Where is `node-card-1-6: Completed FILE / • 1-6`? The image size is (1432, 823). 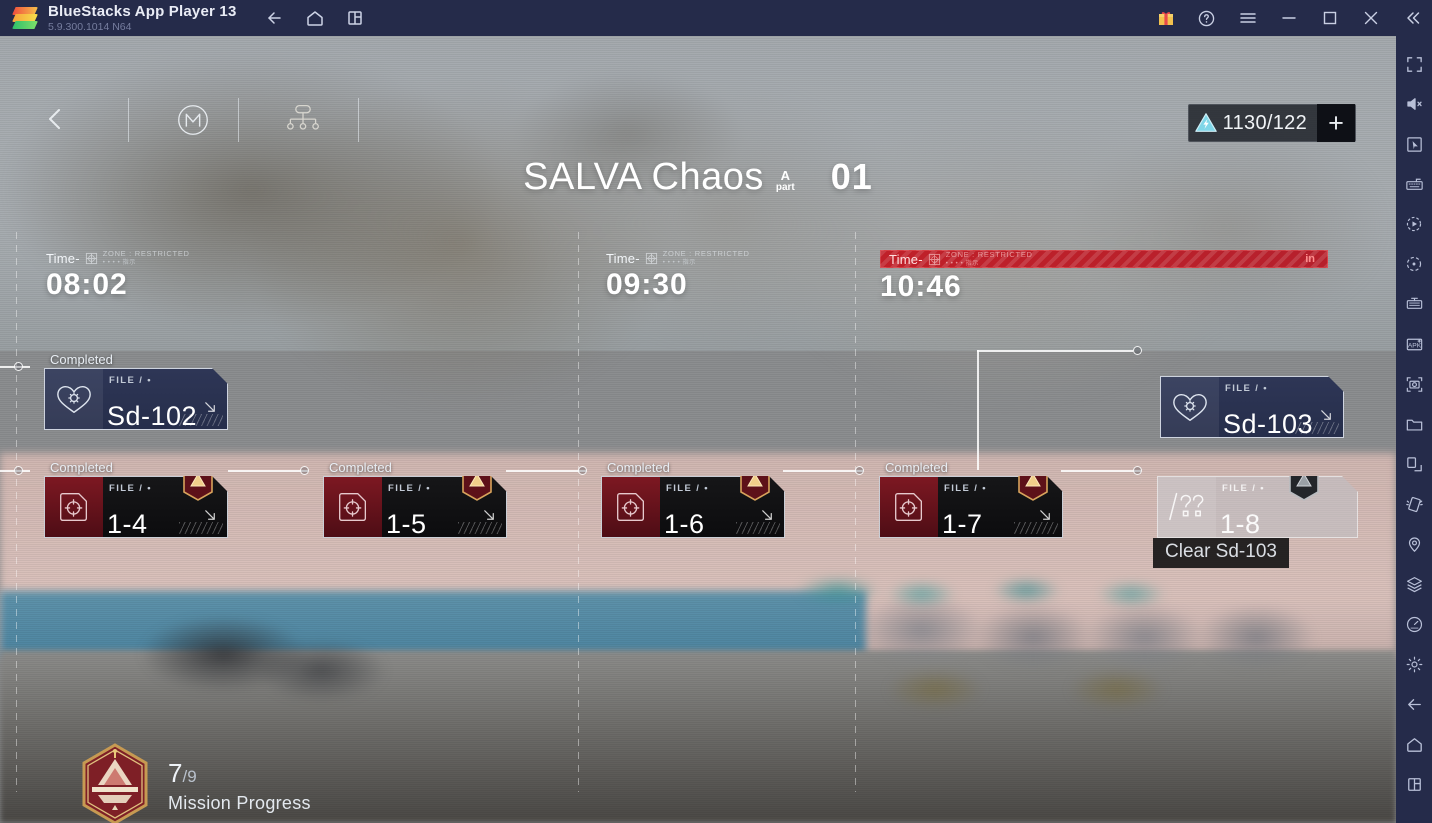 node-card-1-6: Completed FILE / • 1-6 is located at coordinates (693, 499).